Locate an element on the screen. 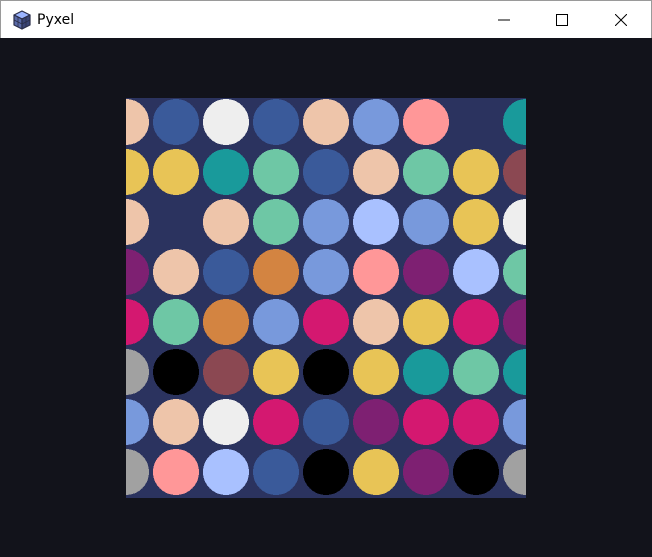 The width and height of the screenshot is (652, 557). window-title: Pyxel is located at coordinates (56, 20).